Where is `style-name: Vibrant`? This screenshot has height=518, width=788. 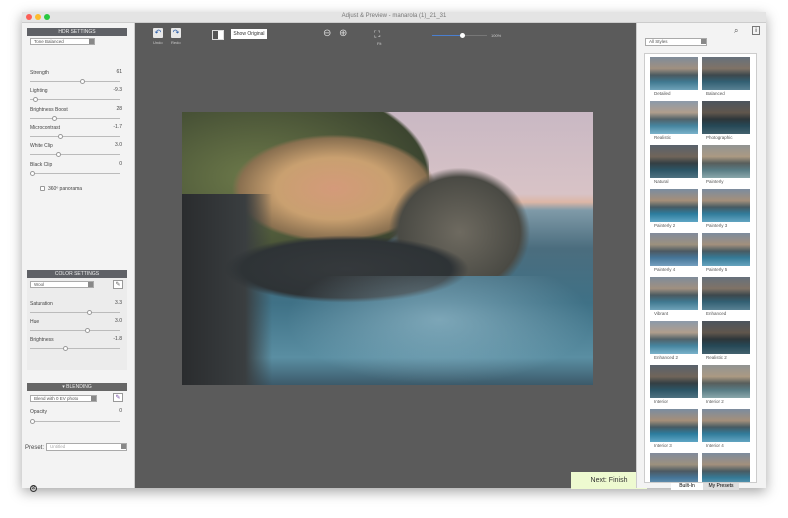 style-name: Vibrant is located at coordinates (661, 313).